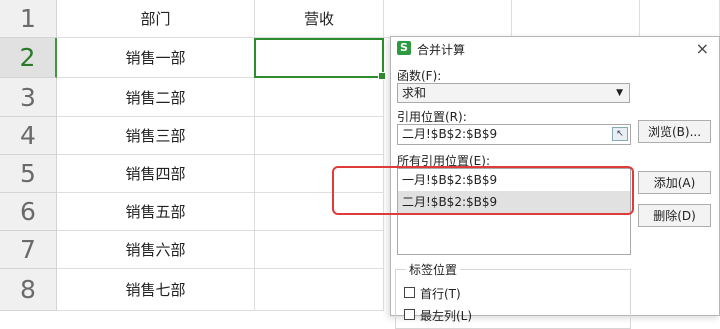 Image resolution: width=720 pixels, height=329 pixels. I want to click on row-header-8: 8, so click(28, 290).